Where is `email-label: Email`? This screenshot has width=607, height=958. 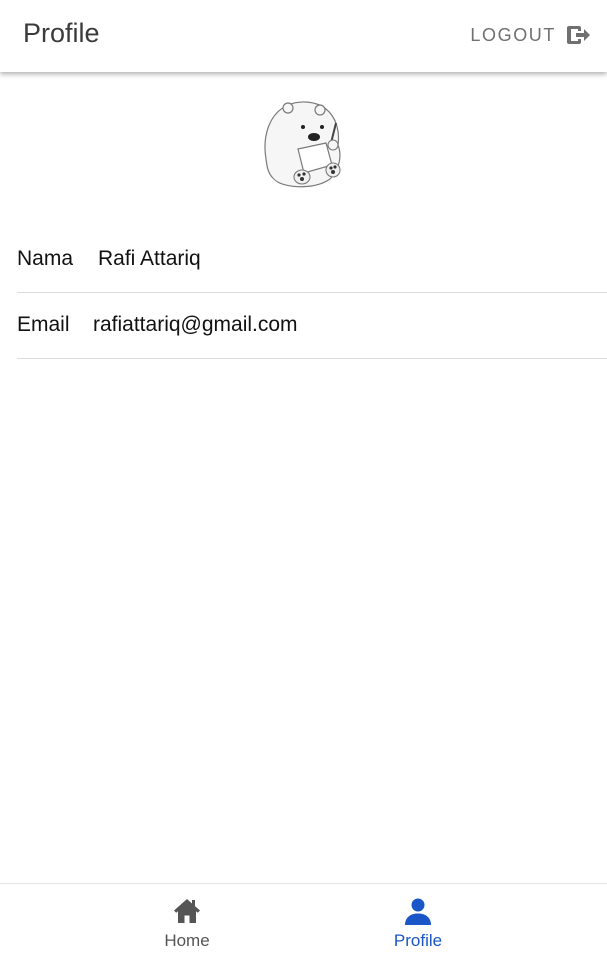 email-label: Email is located at coordinates (43, 324).